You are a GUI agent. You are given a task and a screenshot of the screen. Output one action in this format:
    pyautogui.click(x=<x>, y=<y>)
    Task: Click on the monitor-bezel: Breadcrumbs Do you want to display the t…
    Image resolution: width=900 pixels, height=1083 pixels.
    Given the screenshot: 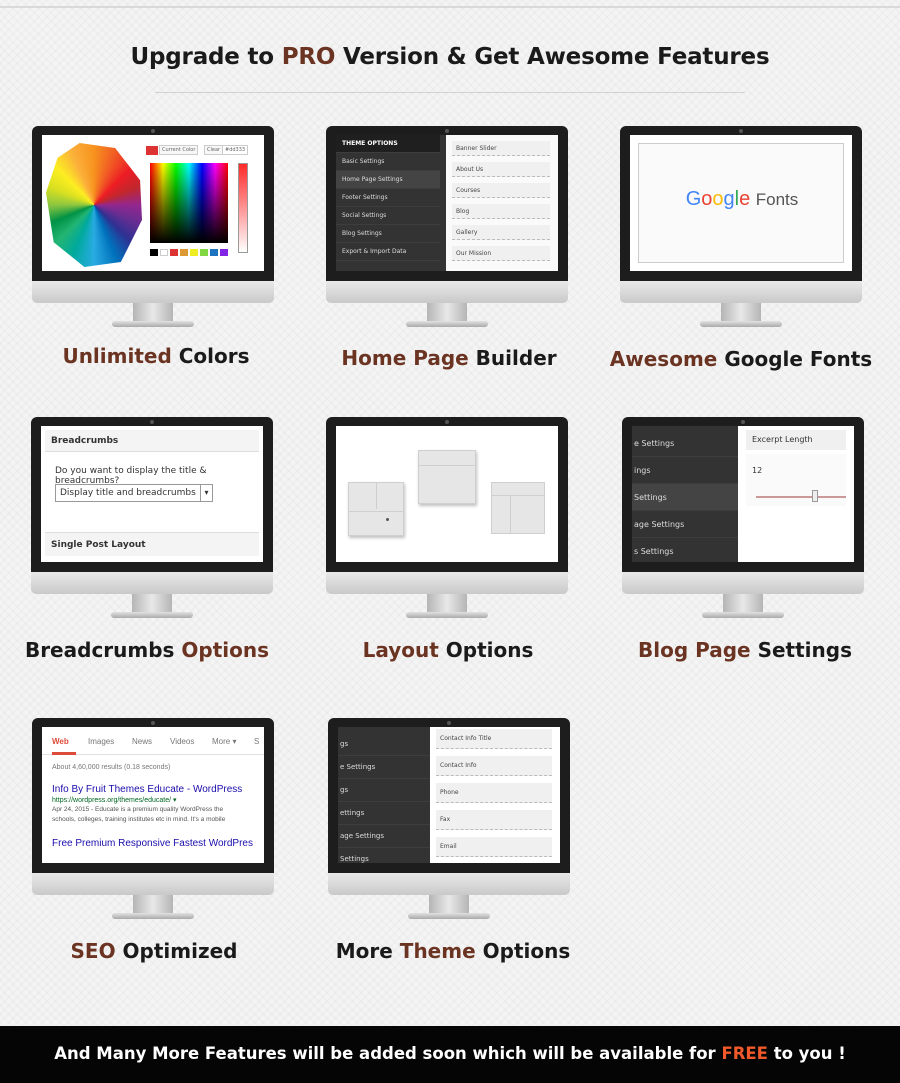 What is the action you would take?
    pyautogui.click(x=152, y=494)
    